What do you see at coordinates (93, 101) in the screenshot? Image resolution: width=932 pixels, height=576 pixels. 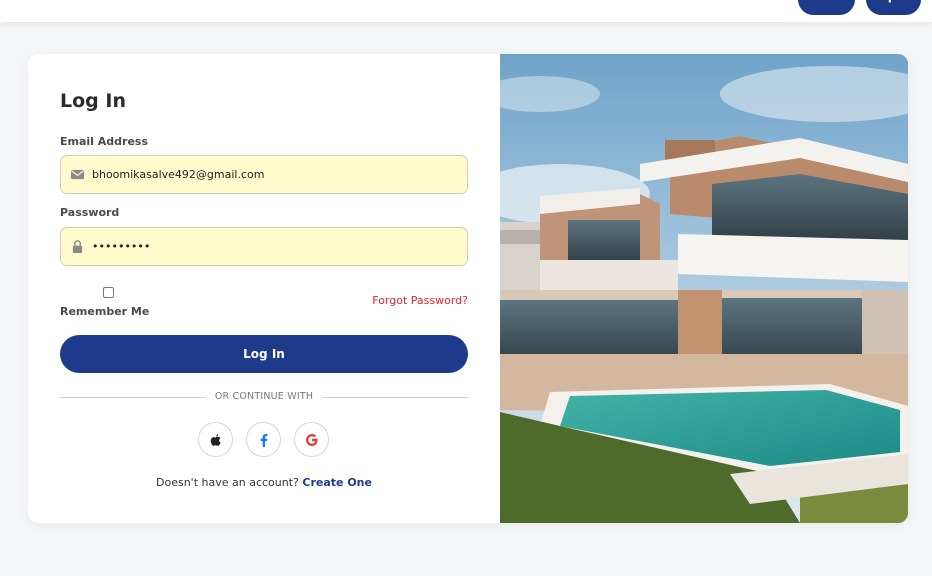 I see `page-title: Log In` at bounding box center [93, 101].